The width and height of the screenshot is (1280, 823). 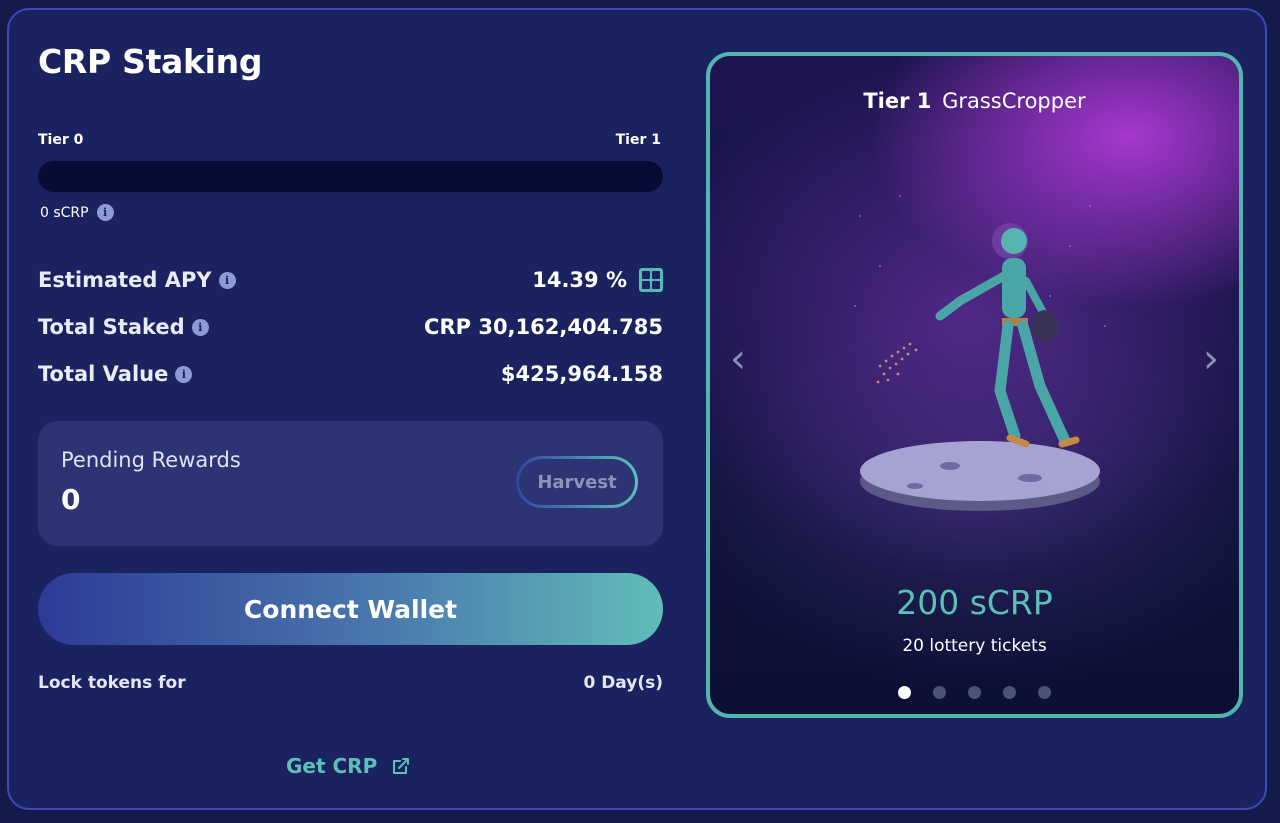 I want to click on apy-label: Estimated APY, so click(x=125, y=280).